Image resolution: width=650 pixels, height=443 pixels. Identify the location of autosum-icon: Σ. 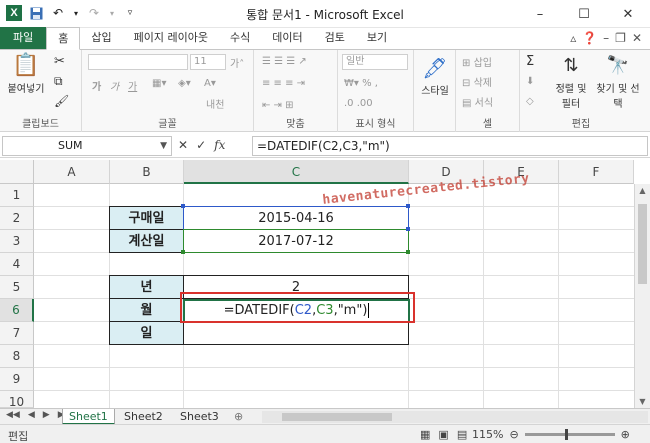
(530, 61).